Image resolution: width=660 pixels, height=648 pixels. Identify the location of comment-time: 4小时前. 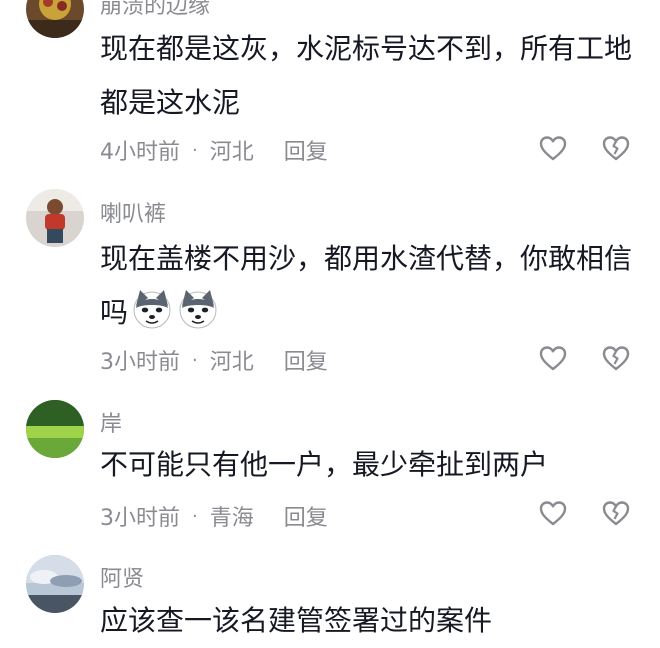
(140, 152).